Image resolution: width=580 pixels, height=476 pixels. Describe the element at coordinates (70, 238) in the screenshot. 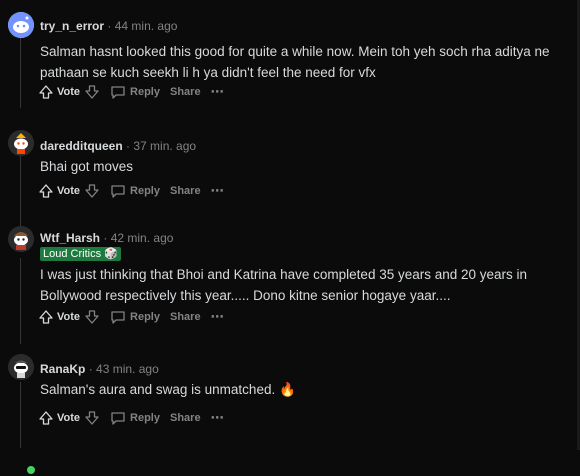

I see `author-name: Wtf_Harsh` at that location.